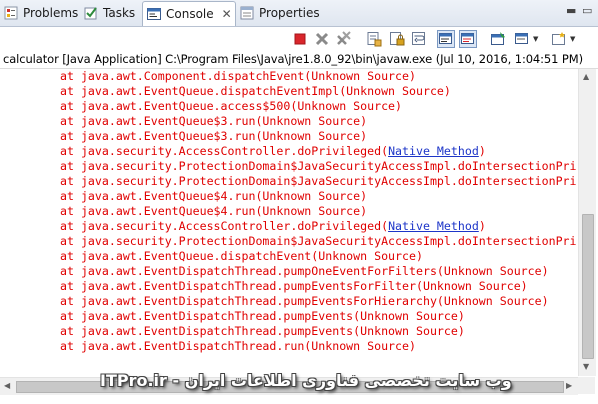  I want to click on scroll-right-icon: ▶, so click(569, 386).